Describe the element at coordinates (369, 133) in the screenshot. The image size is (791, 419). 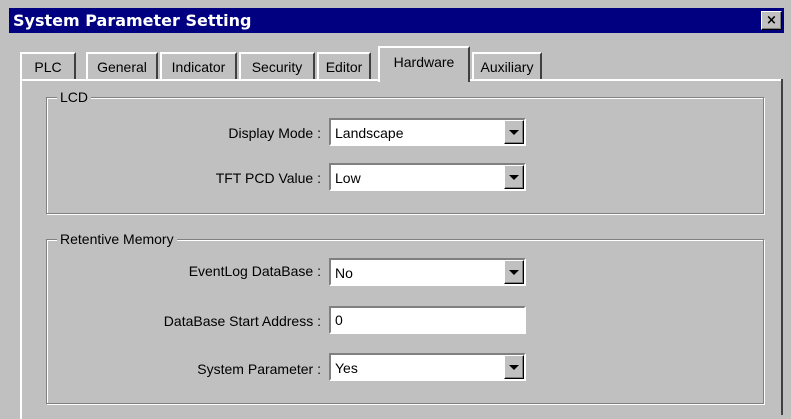
I see `display-mode-value: Landscape` at that location.